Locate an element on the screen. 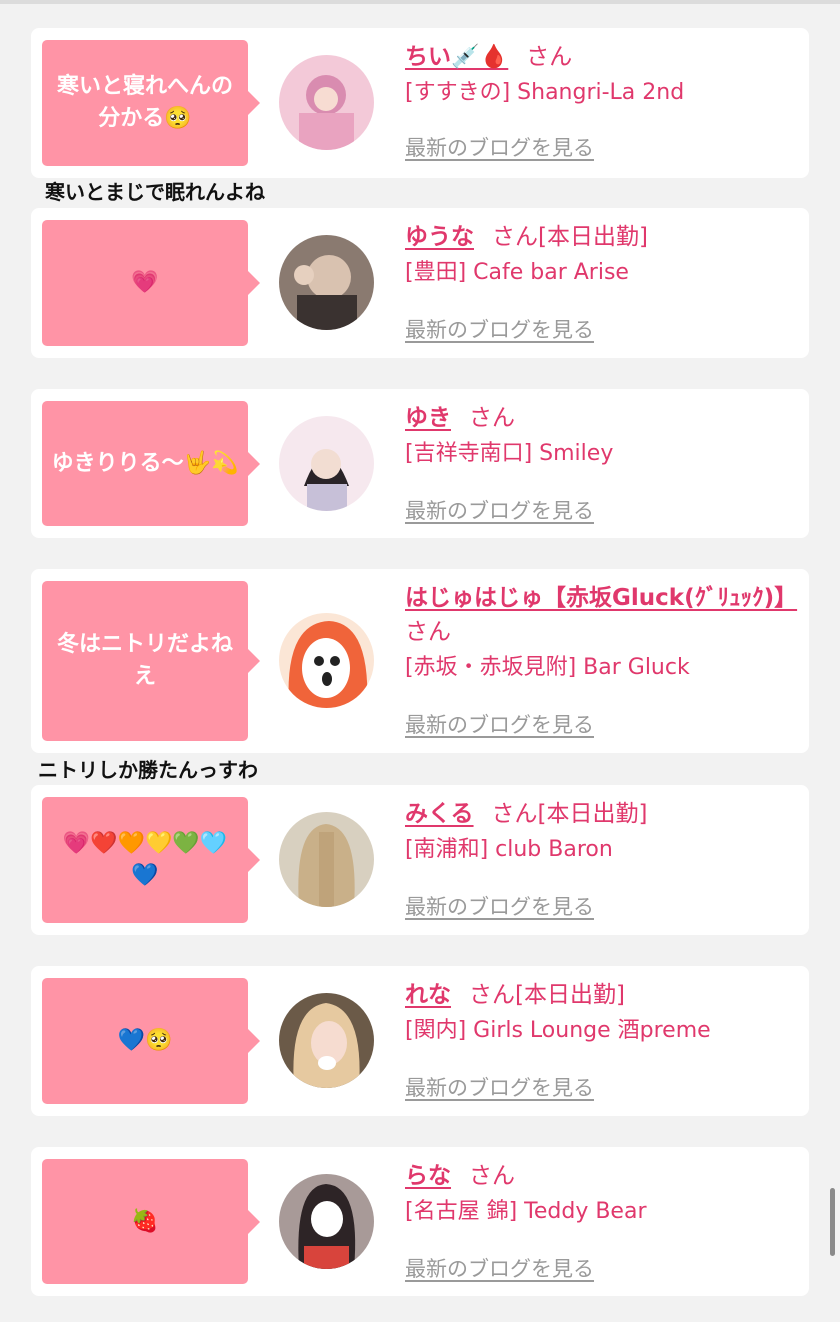 This screenshot has width=840, height=1322. comment-bubble: 冬はニトリだよねえ is located at coordinates (151, 661).